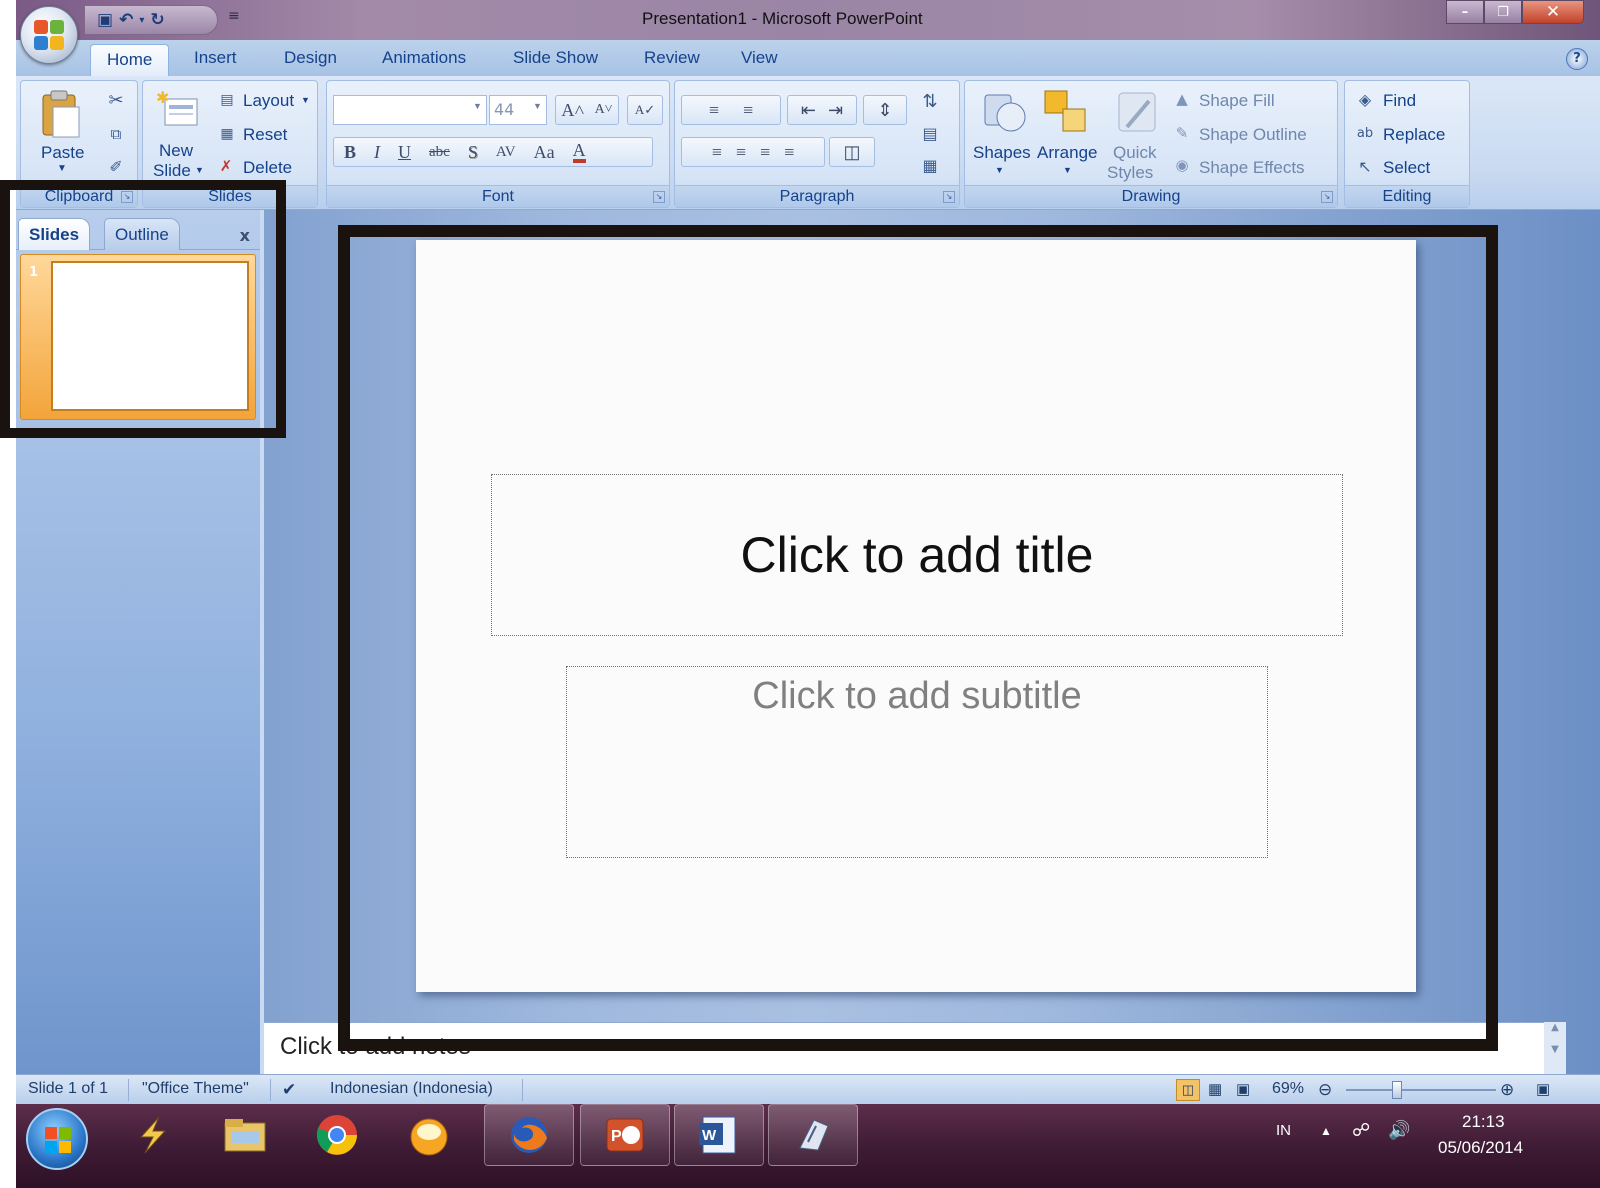 This screenshot has width=1600, height=1188. I want to click on vertical-scrollbar: ▲ ▼, so click(1555, 1048).